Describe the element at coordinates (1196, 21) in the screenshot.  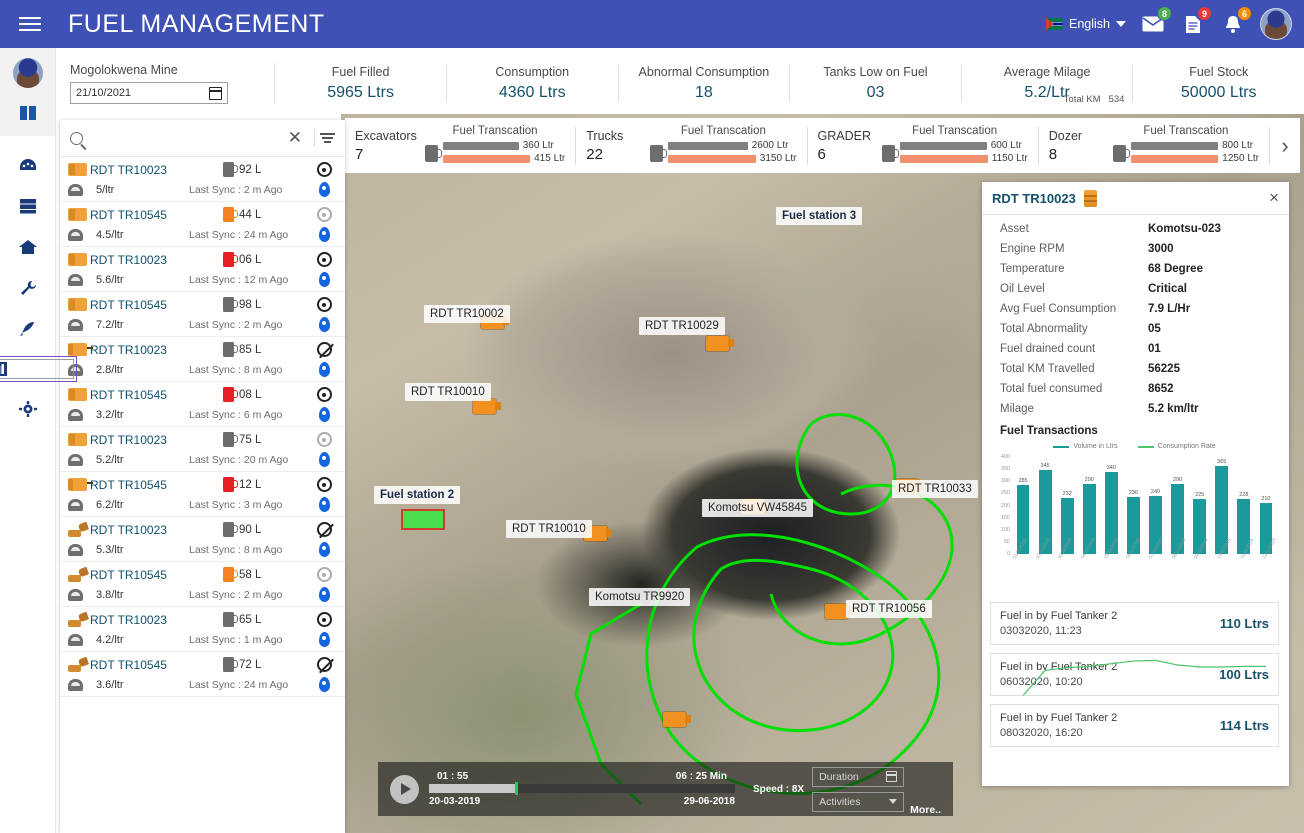
I see `document-icon: 9` at that location.